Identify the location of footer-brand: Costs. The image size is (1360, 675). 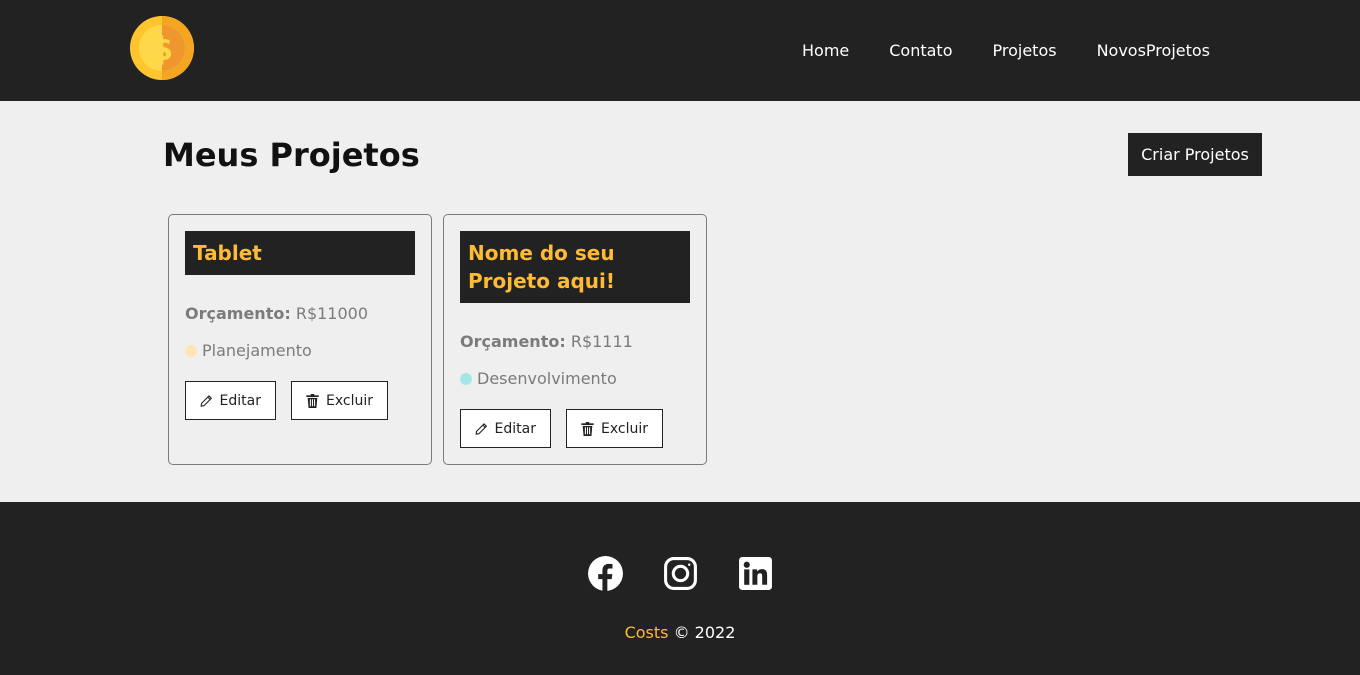
(646, 632).